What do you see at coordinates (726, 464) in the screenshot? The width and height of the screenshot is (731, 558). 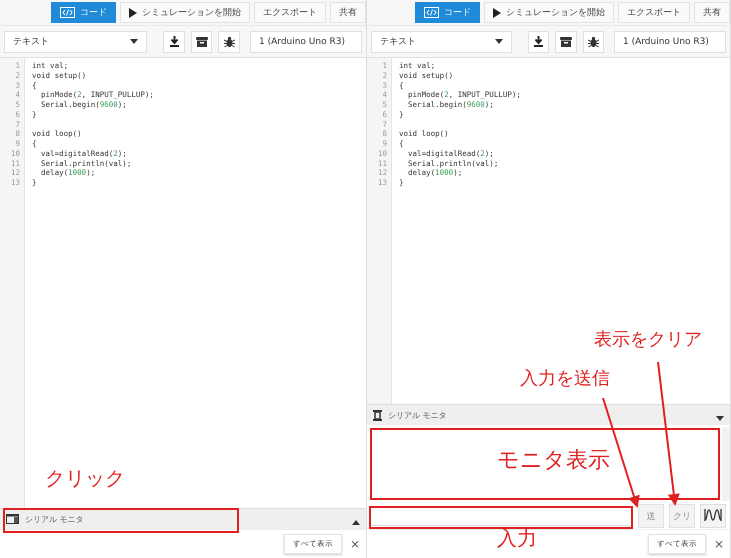 I see `scrollbar` at bounding box center [726, 464].